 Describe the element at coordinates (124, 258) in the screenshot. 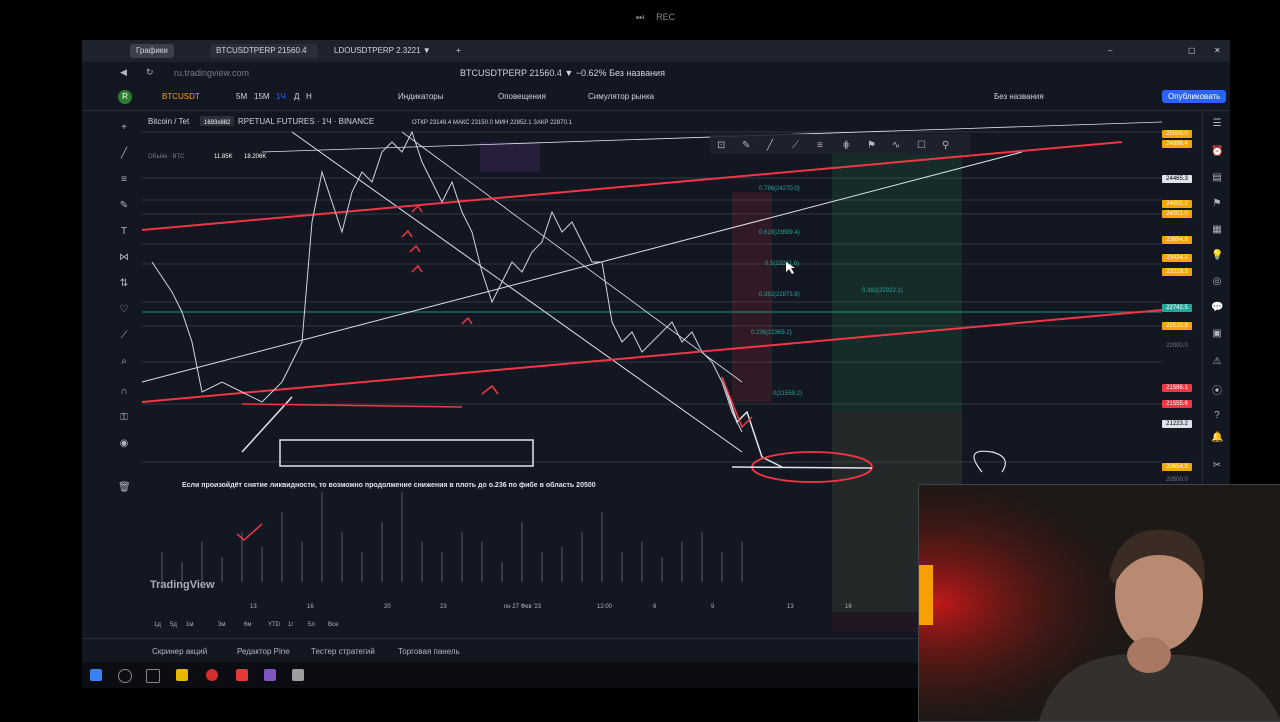

I see `pattern-icon: ⋈` at that location.